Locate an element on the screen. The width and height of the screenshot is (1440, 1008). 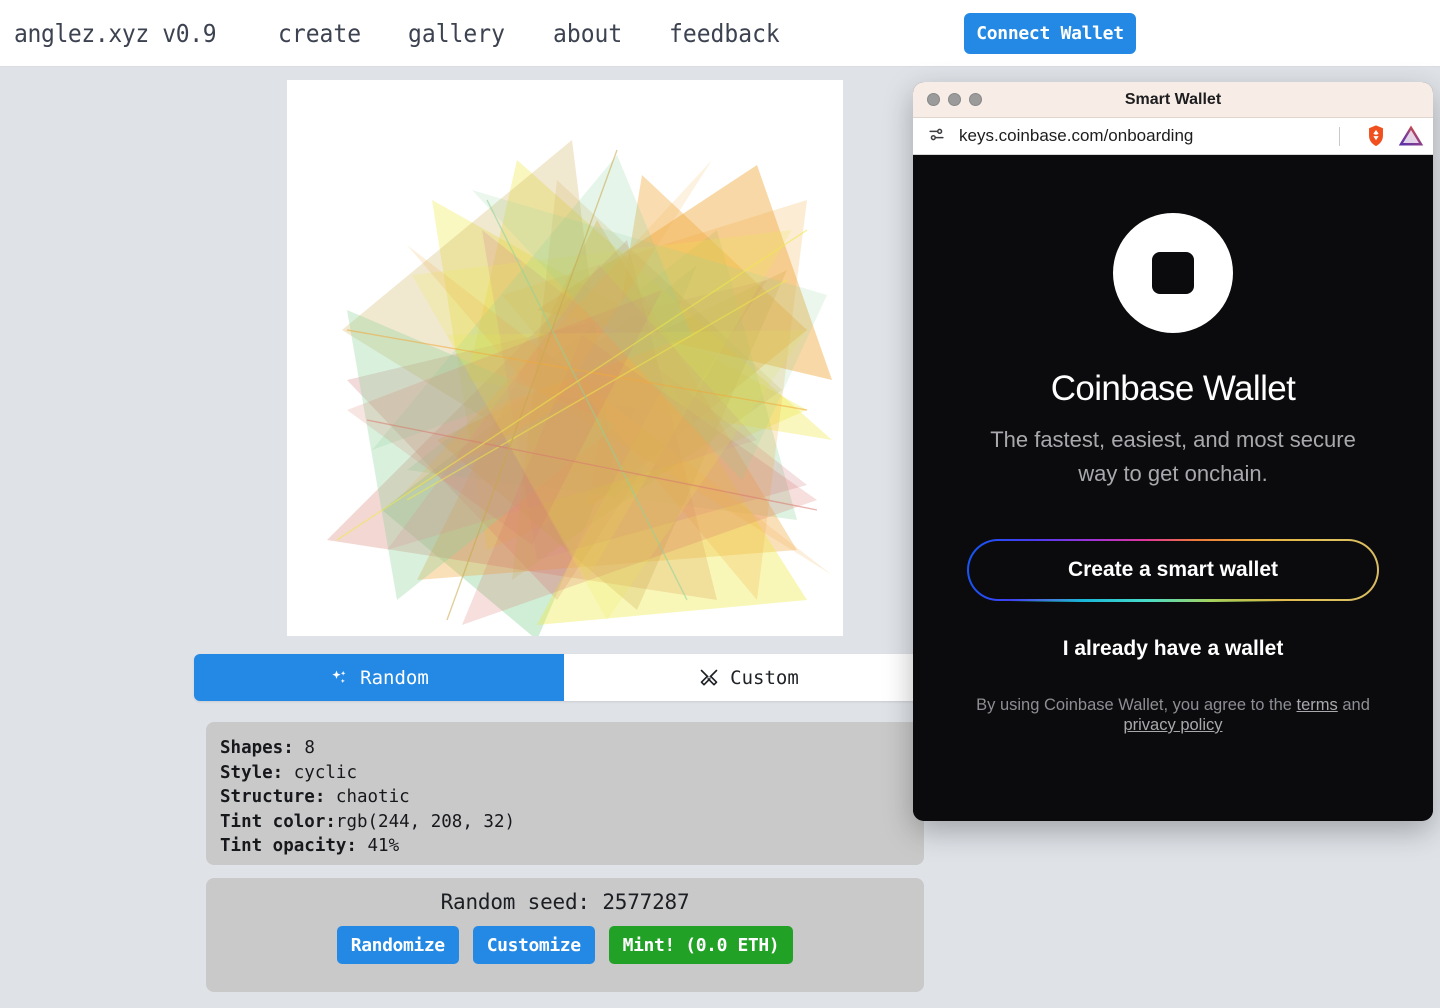
url-divider is located at coordinates (1339, 136).